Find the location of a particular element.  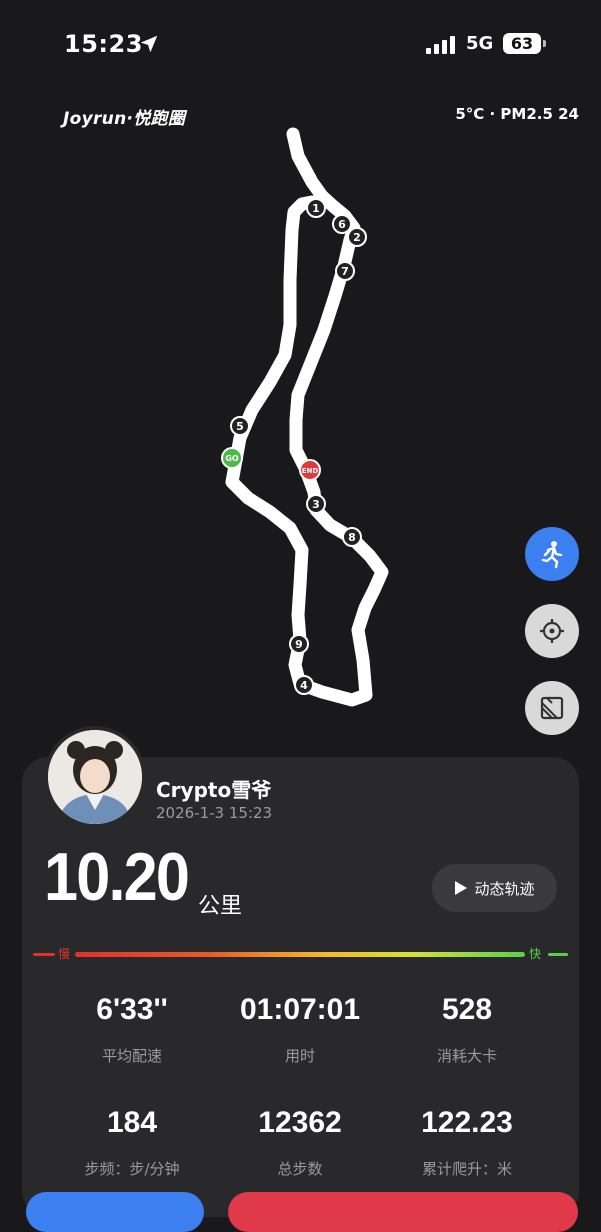

network-type: 5G is located at coordinates (480, 43).